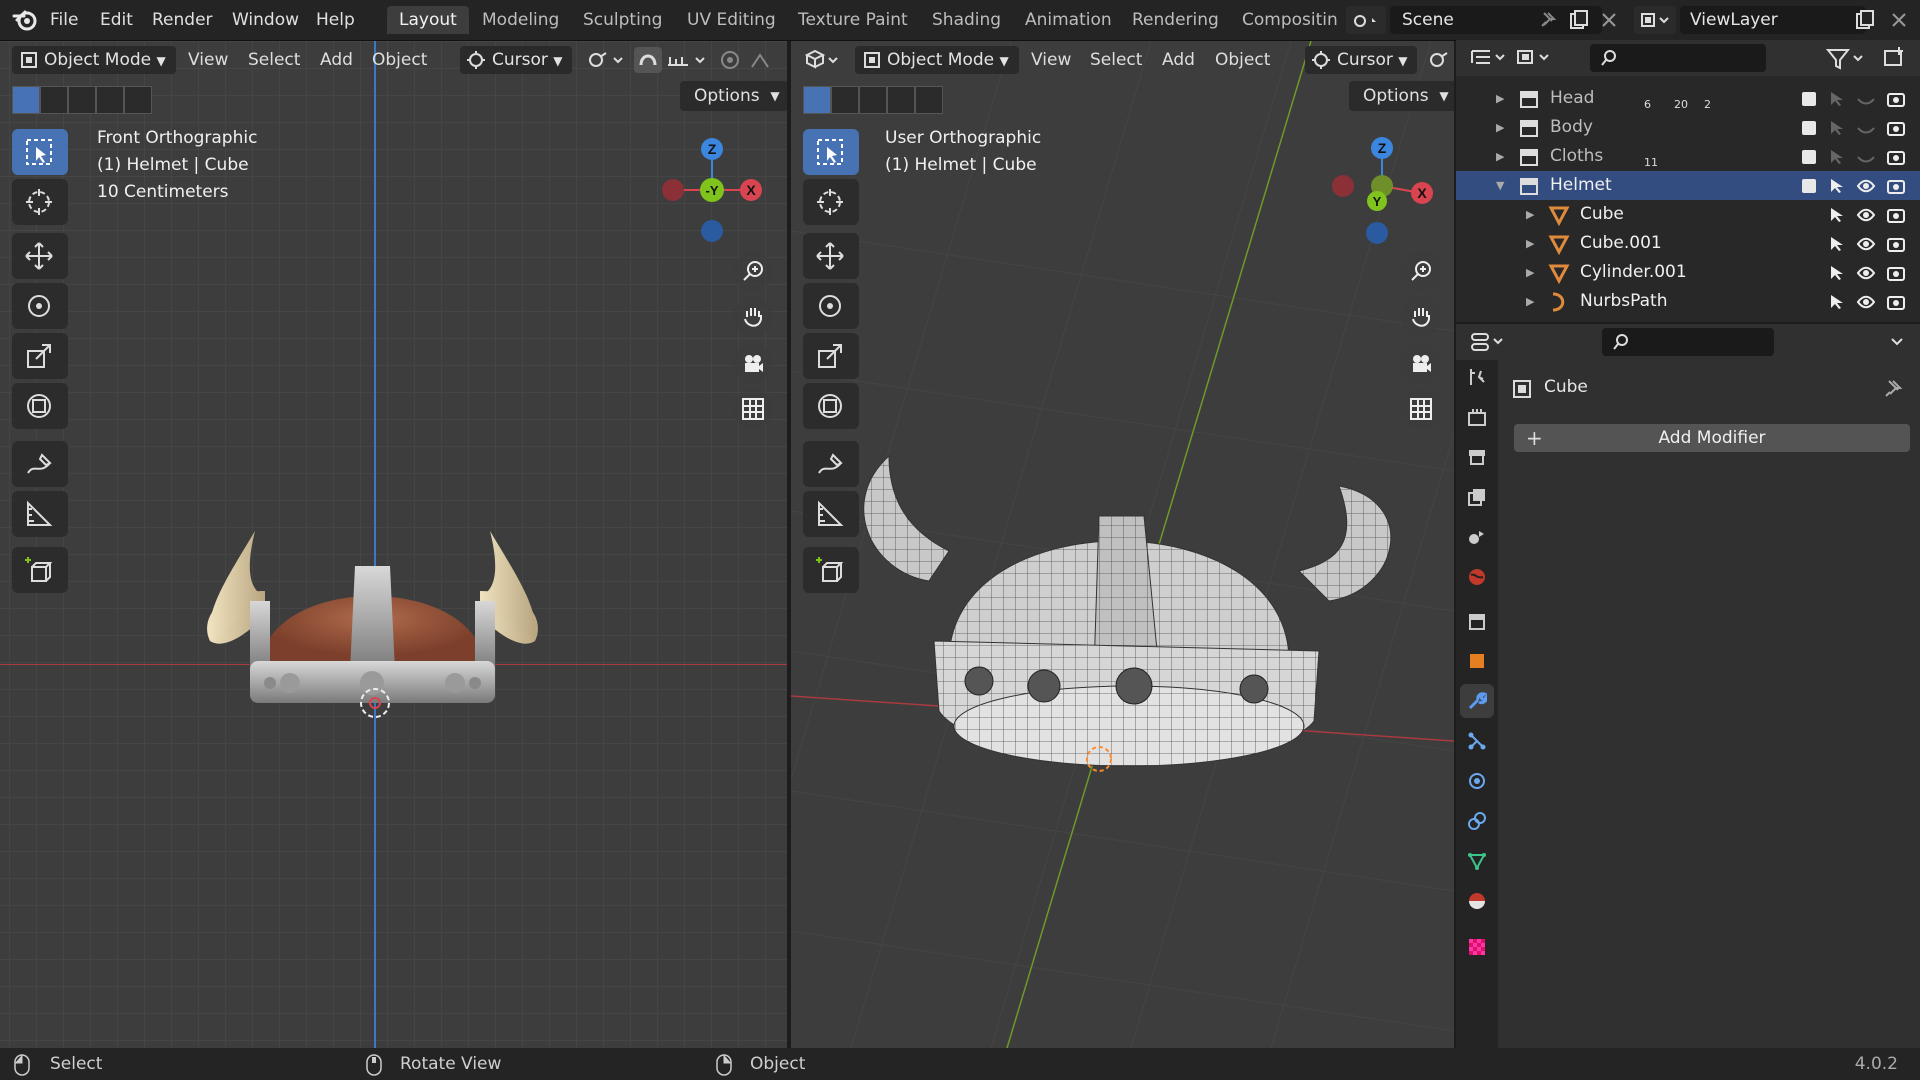  Describe the element at coordinates (1051, 60) in the screenshot. I see `menu-view: View` at that location.